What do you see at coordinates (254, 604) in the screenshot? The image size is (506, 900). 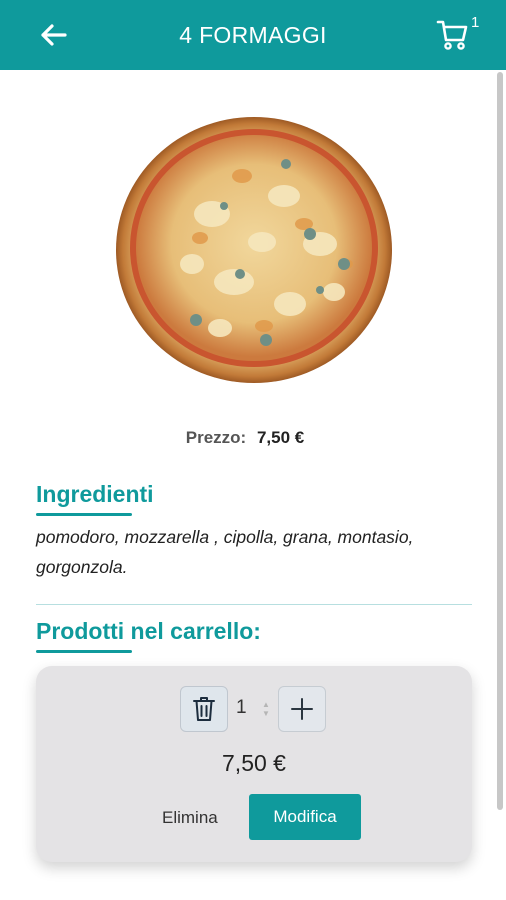 I see `section-divider` at bounding box center [254, 604].